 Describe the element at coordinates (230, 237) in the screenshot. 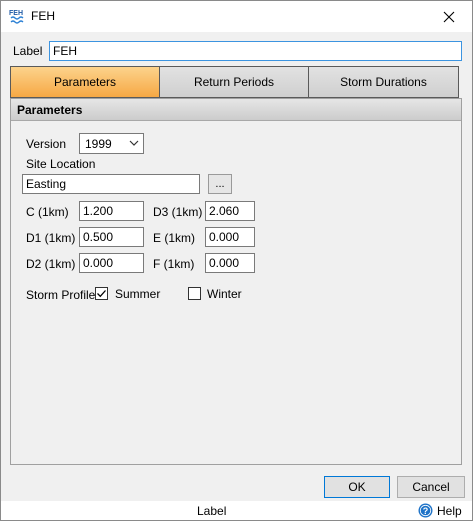

I see `e-input` at that location.